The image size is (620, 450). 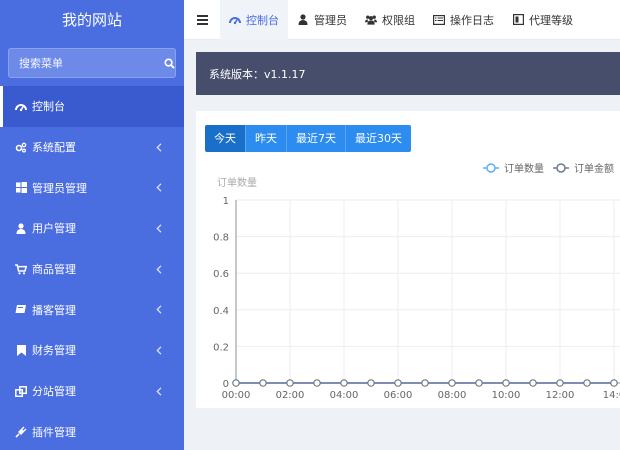 What do you see at coordinates (398, 395) in the screenshot?
I see `x-tick-label: 06:00` at bounding box center [398, 395].